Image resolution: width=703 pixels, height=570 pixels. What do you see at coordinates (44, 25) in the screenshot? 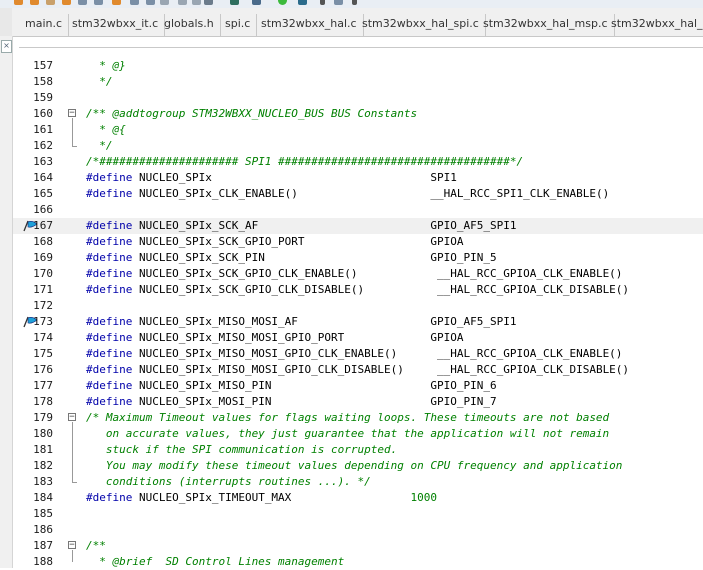
I see `tab-main-c: main.c` at bounding box center [44, 25].